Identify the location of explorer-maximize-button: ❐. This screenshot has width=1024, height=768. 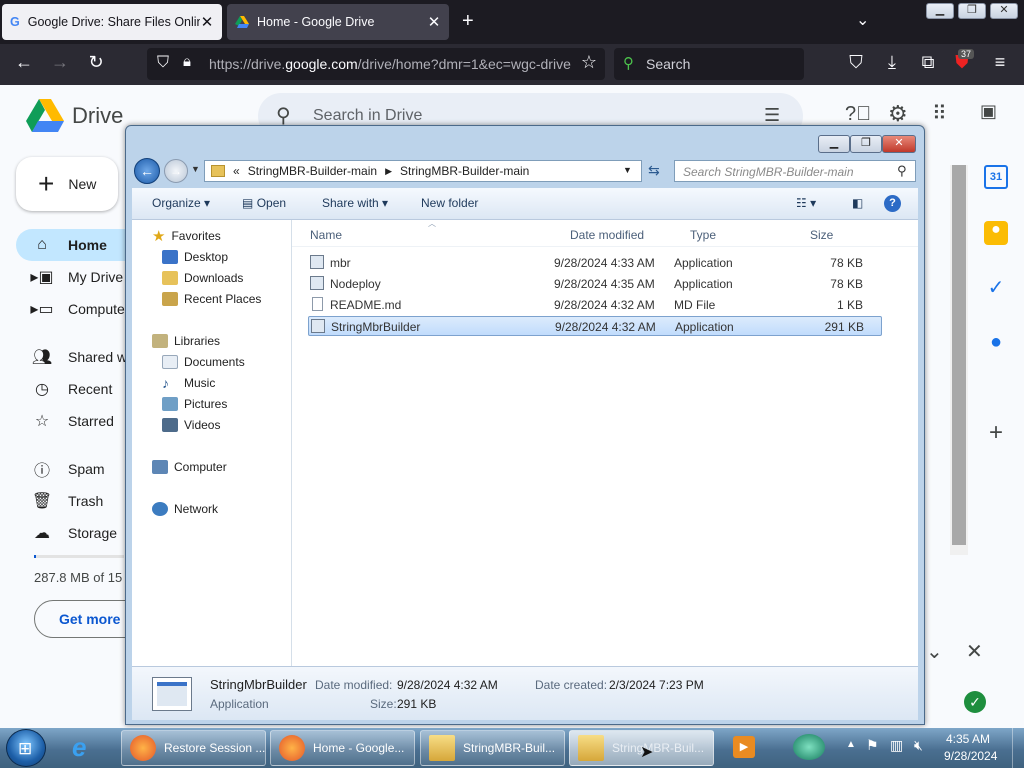
(866, 144).